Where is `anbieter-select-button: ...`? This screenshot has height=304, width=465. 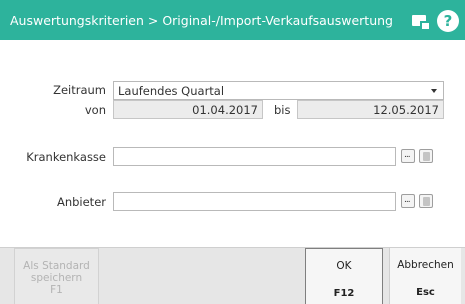
anbieter-select-button: ... is located at coordinates (408, 201).